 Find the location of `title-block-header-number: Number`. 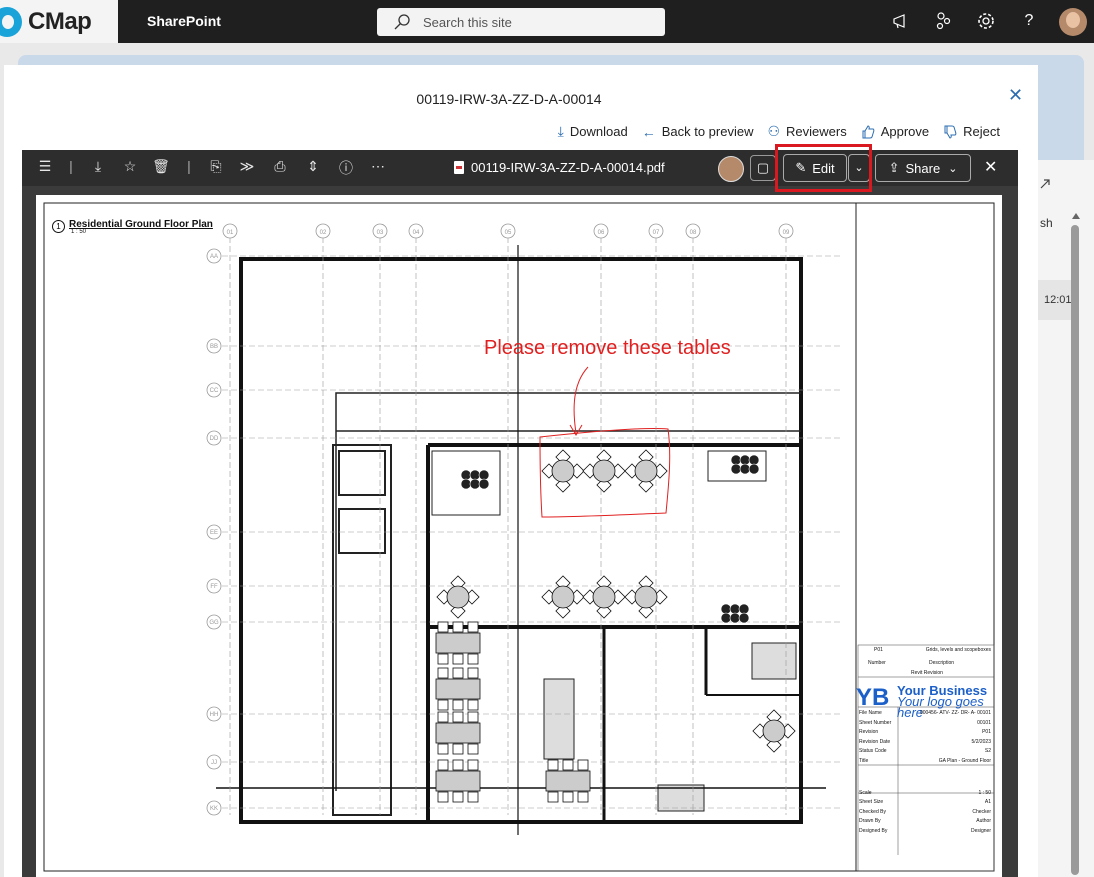

title-block-header-number: Number is located at coordinates (877, 663).